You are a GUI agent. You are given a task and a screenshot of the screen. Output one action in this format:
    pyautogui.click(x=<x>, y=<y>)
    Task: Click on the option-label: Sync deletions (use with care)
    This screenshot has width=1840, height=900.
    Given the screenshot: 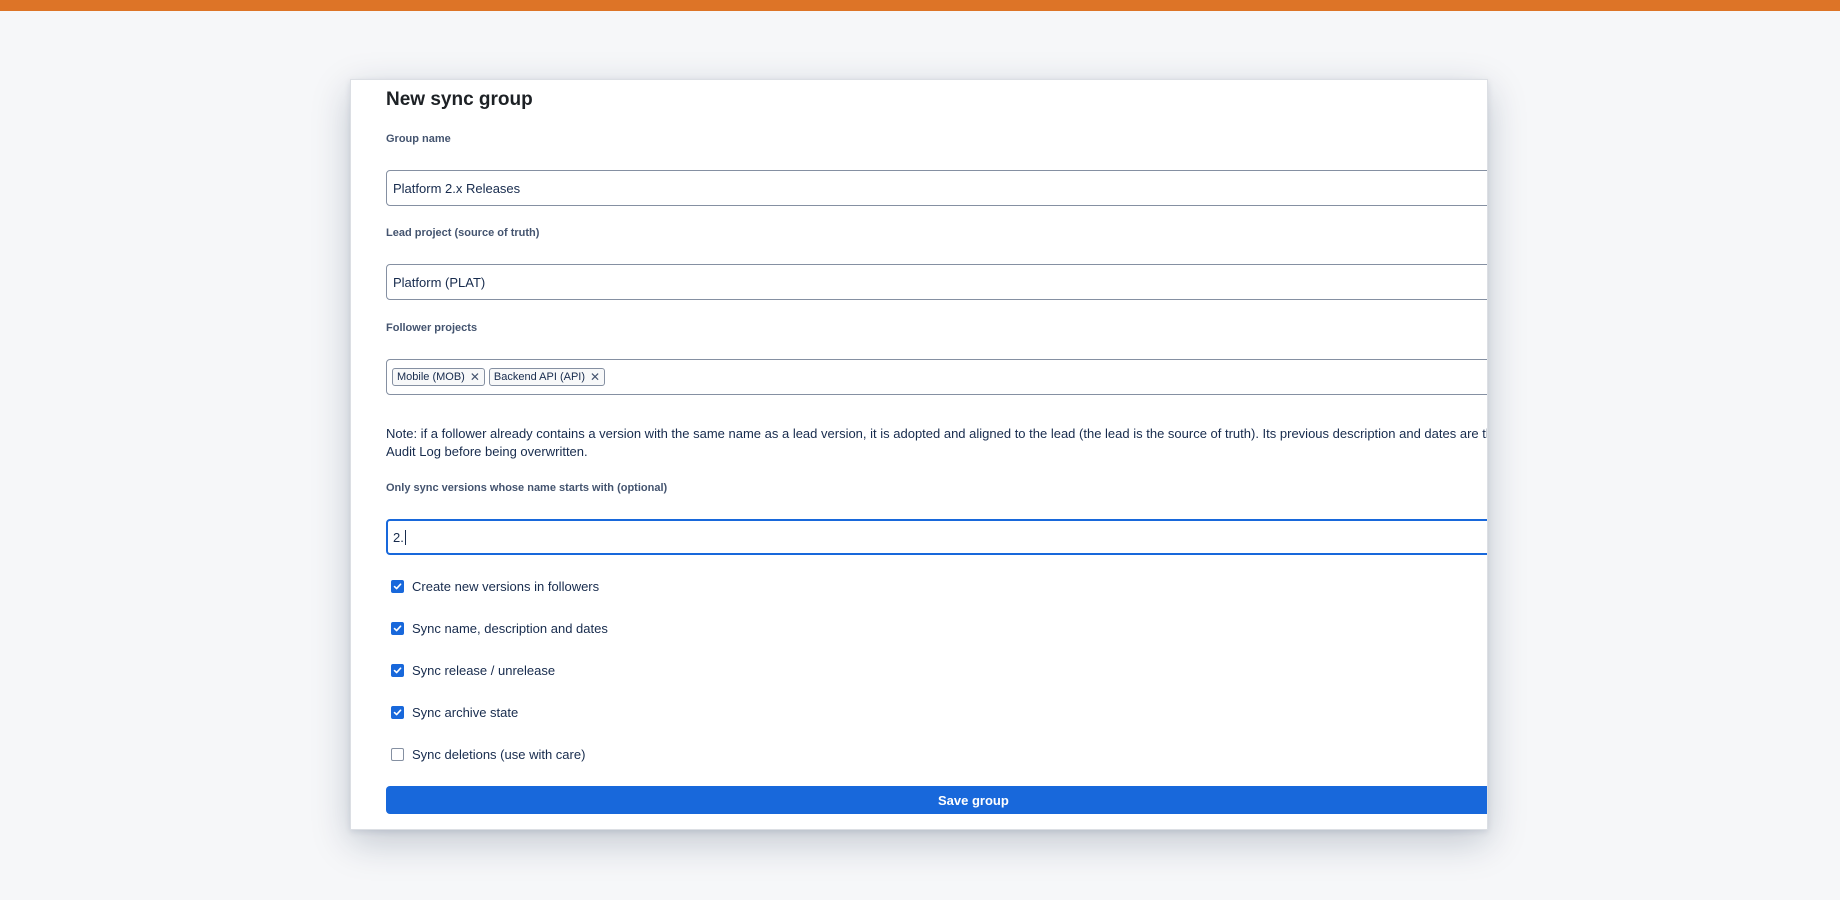 What is the action you would take?
    pyautogui.click(x=499, y=754)
    